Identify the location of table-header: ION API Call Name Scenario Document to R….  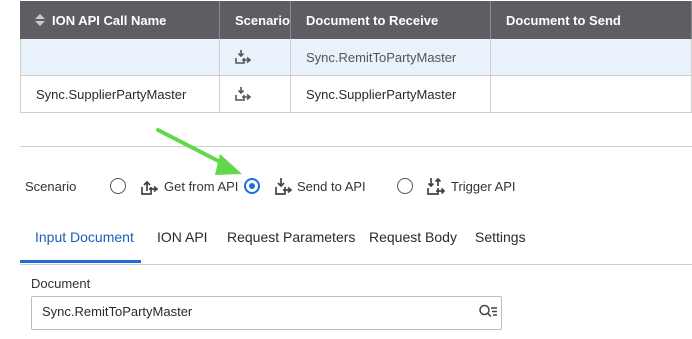
(356, 20).